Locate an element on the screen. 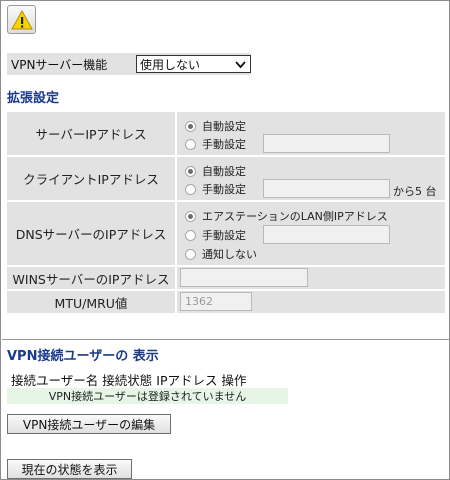  vpn-server-function-value: 使用しない is located at coordinates (170, 64).